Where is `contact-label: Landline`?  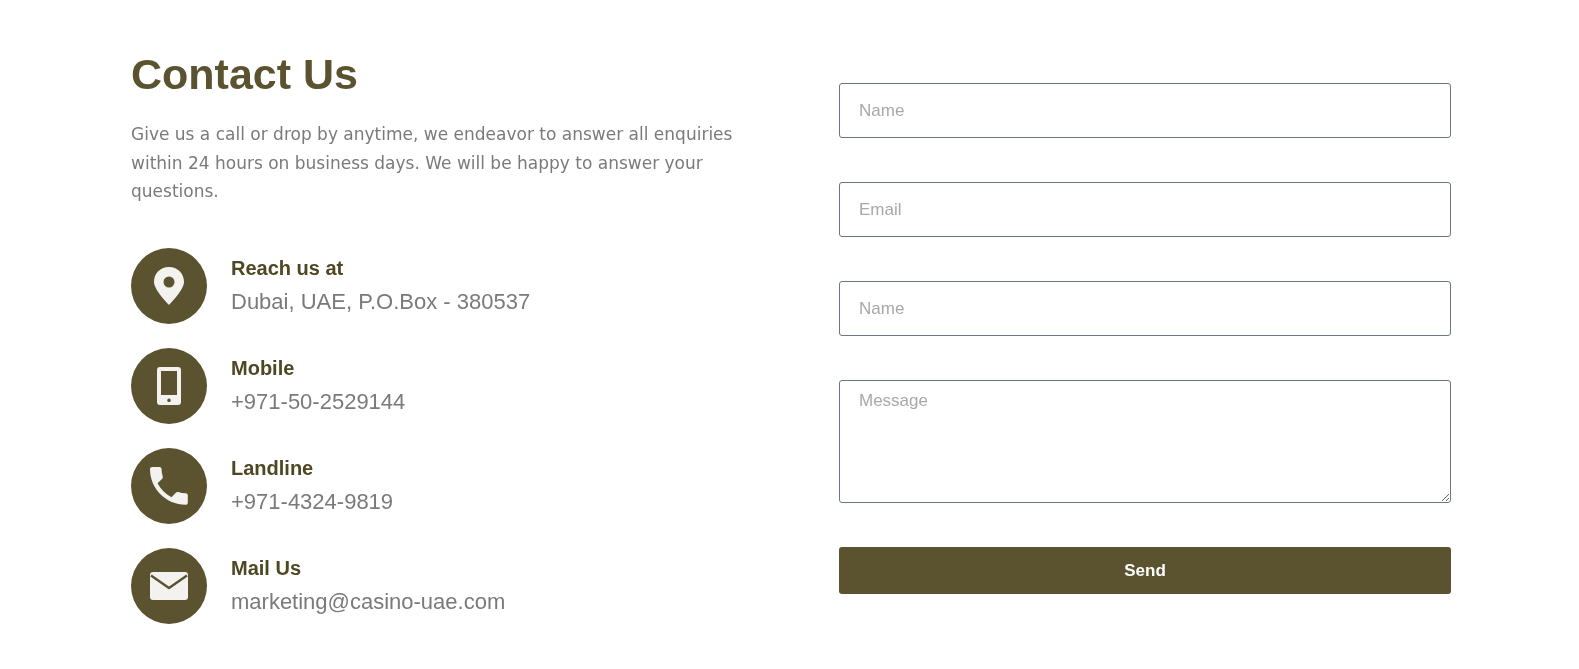 contact-label: Landline is located at coordinates (272, 468).